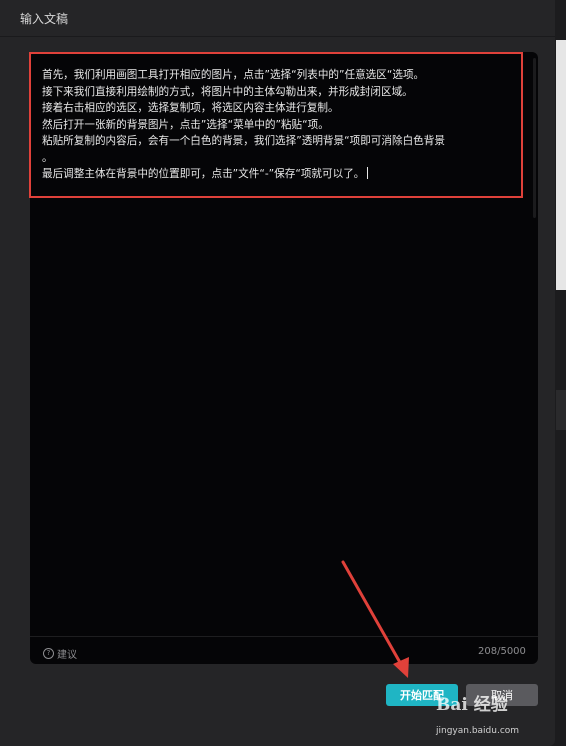  What do you see at coordinates (48, 653) in the screenshot?
I see `question-circle-icon: ?` at bounding box center [48, 653].